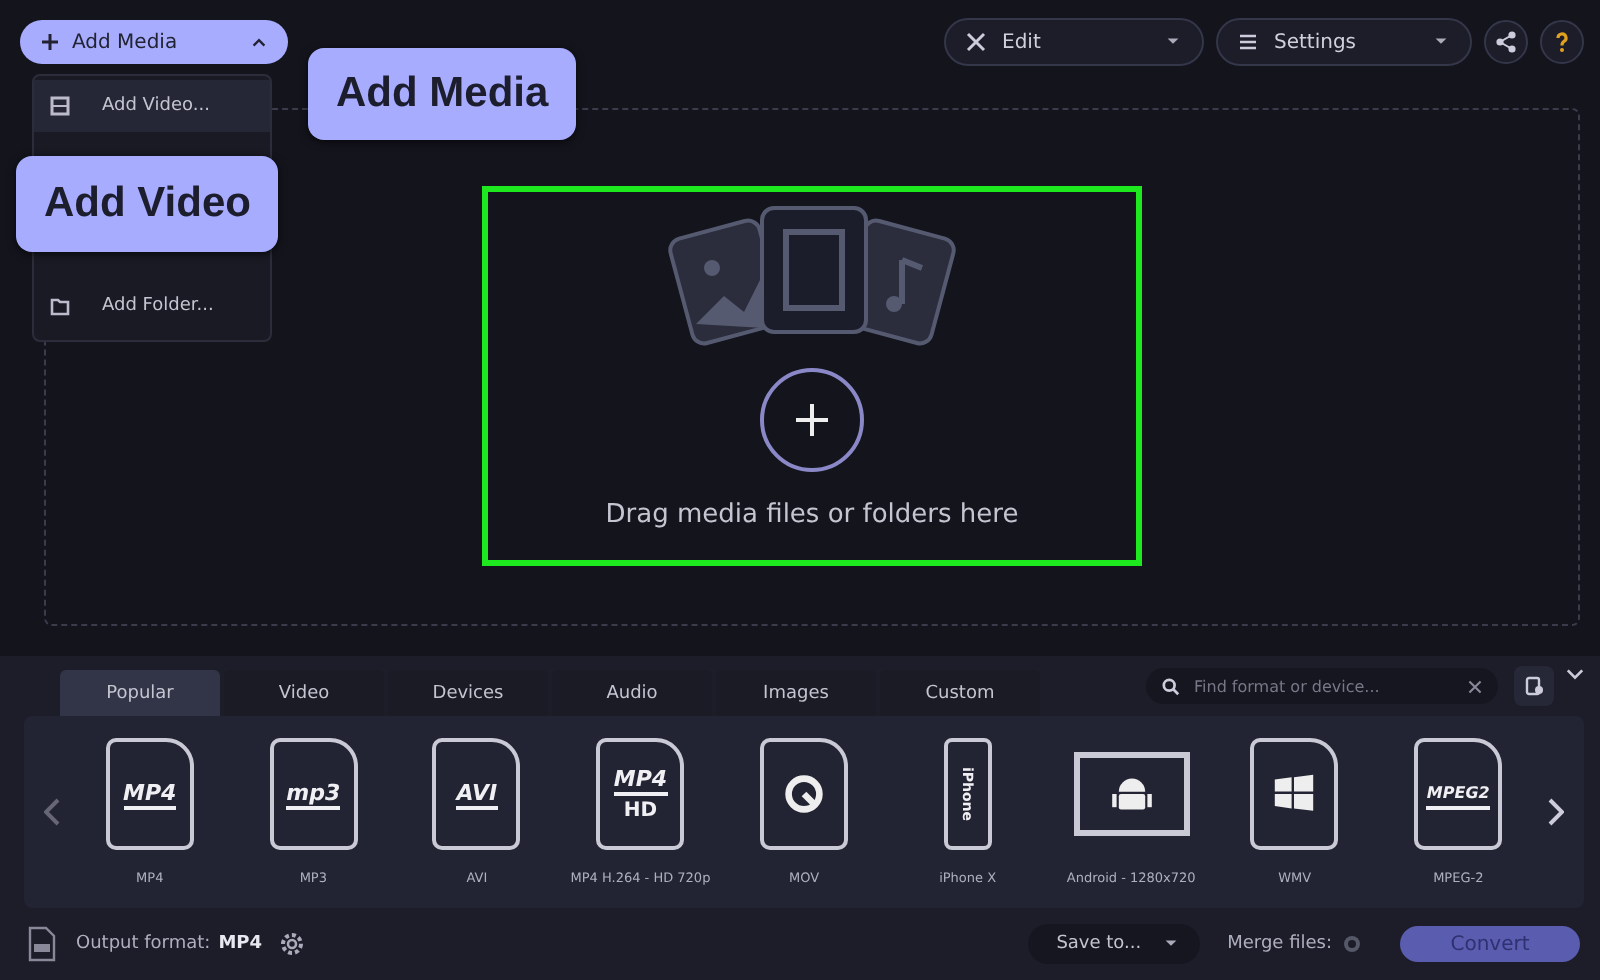  Describe the element at coordinates (154, 42) in the screenshot. I see `add-media-button: Add Media` at that location.